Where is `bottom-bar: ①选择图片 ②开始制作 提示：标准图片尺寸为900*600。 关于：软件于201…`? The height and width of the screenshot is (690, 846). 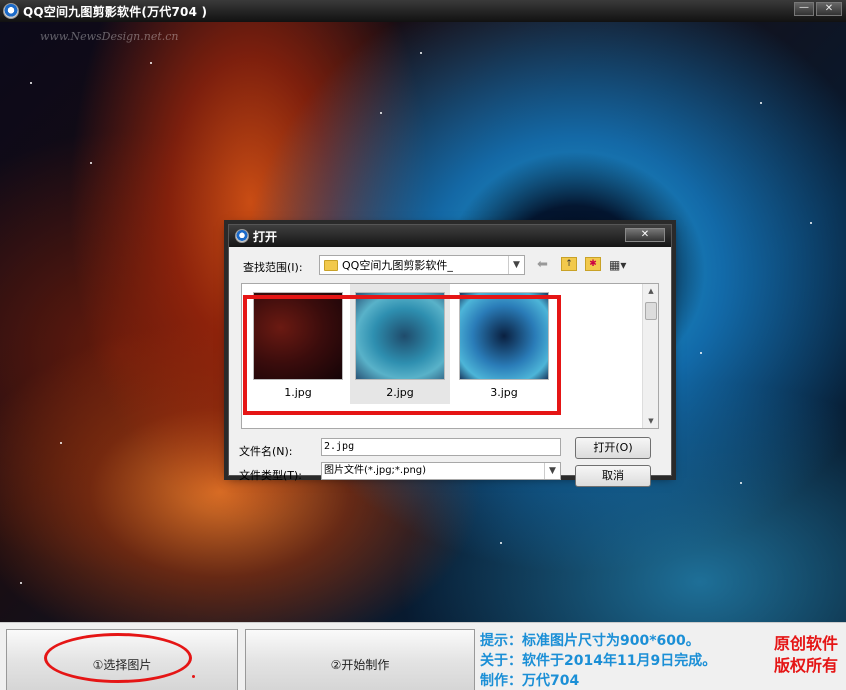 bottom-bar: ①选择图片 ②开始制作 提示：标准图片尺寸为900*600。 关于：软件于201… is located at coordinates (423, 656).